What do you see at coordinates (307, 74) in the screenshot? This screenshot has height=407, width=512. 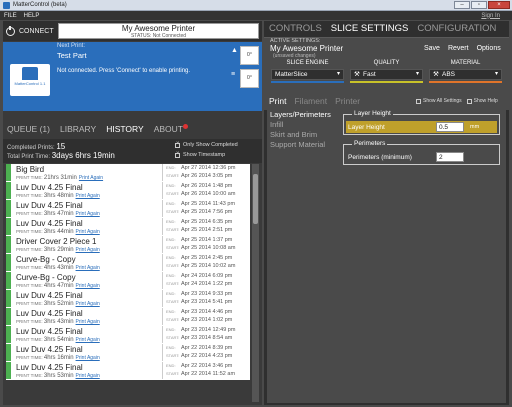 I see `slice-engine-select: MatterSlice` at bounding box center [307, 74].